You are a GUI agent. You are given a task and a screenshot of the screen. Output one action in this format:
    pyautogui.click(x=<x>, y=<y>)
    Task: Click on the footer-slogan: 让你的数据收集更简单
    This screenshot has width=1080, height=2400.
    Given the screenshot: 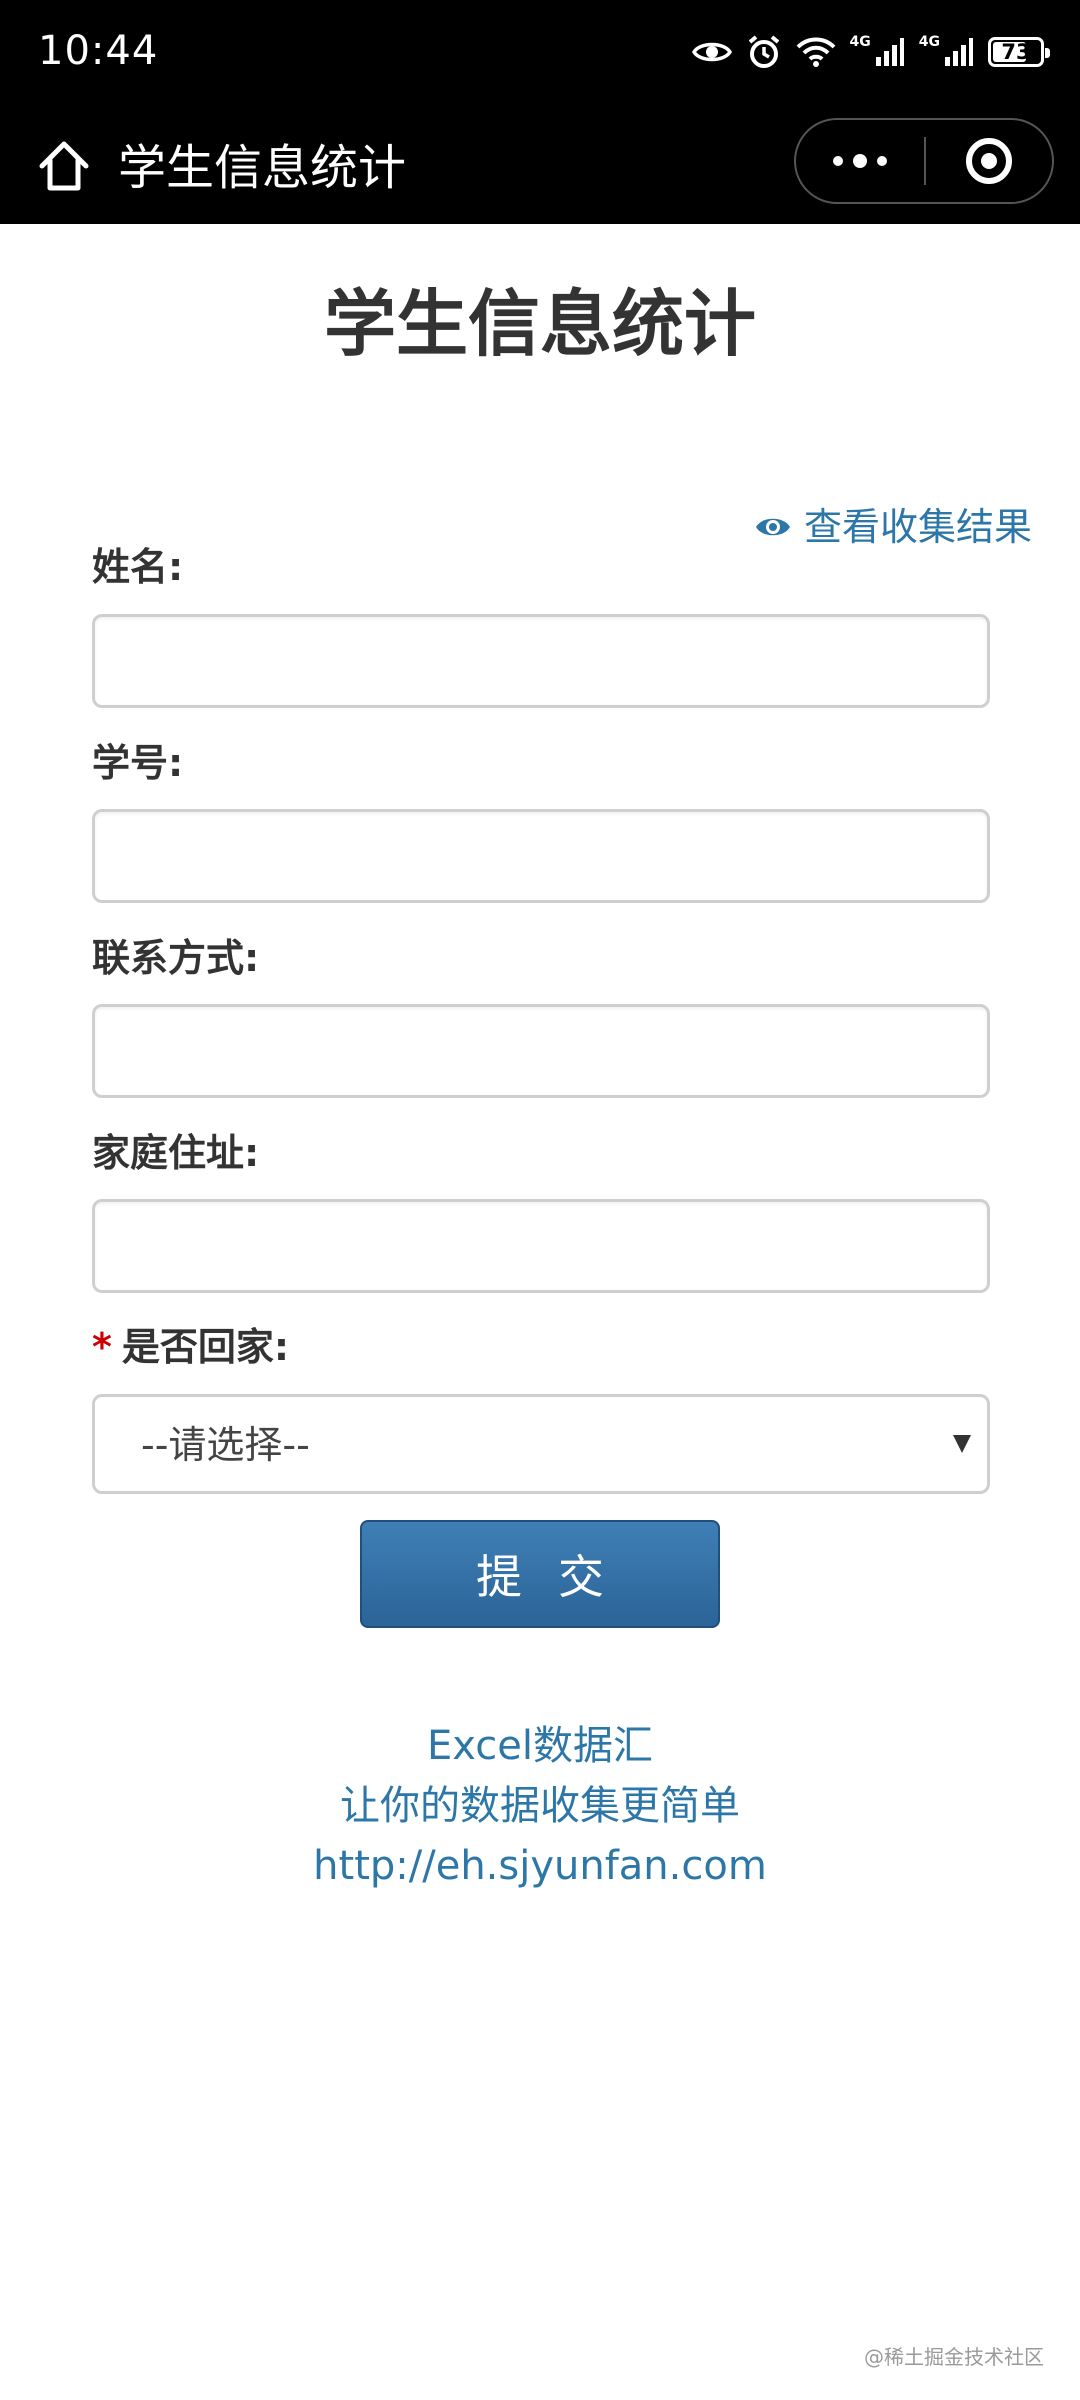 What is the action you would take?
    pyautogui.click(x=540, y=1806)
    